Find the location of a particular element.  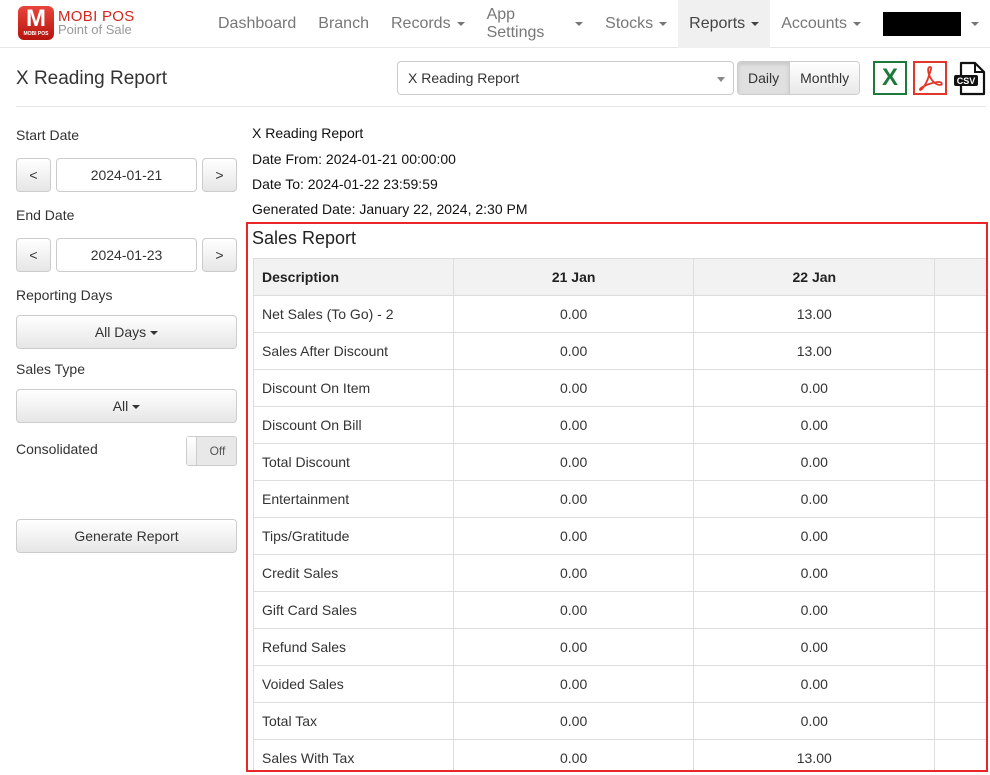

row-description: Entertainment is located at coordinates (353, 499).